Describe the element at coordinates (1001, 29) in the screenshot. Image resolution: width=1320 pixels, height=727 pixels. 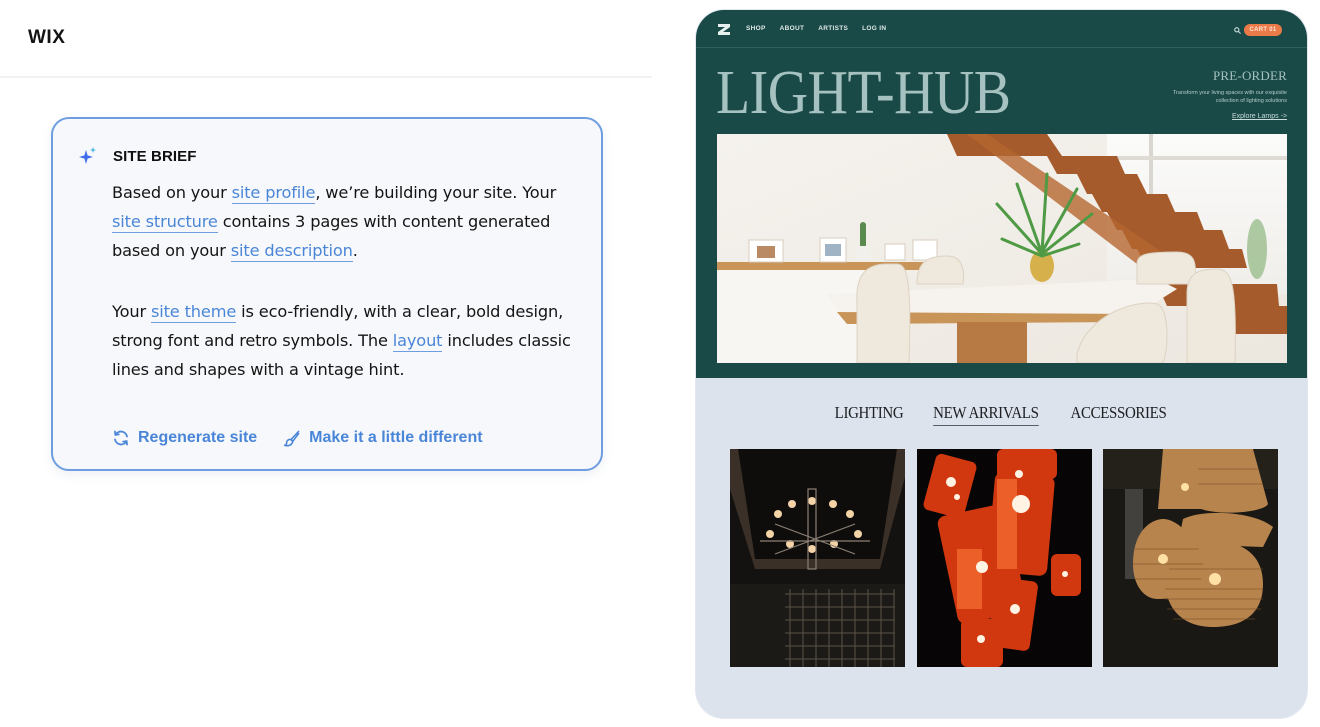
I see `site-nav: SHOP ABOUT ARTISTS LOG IN CART 01` at that location.